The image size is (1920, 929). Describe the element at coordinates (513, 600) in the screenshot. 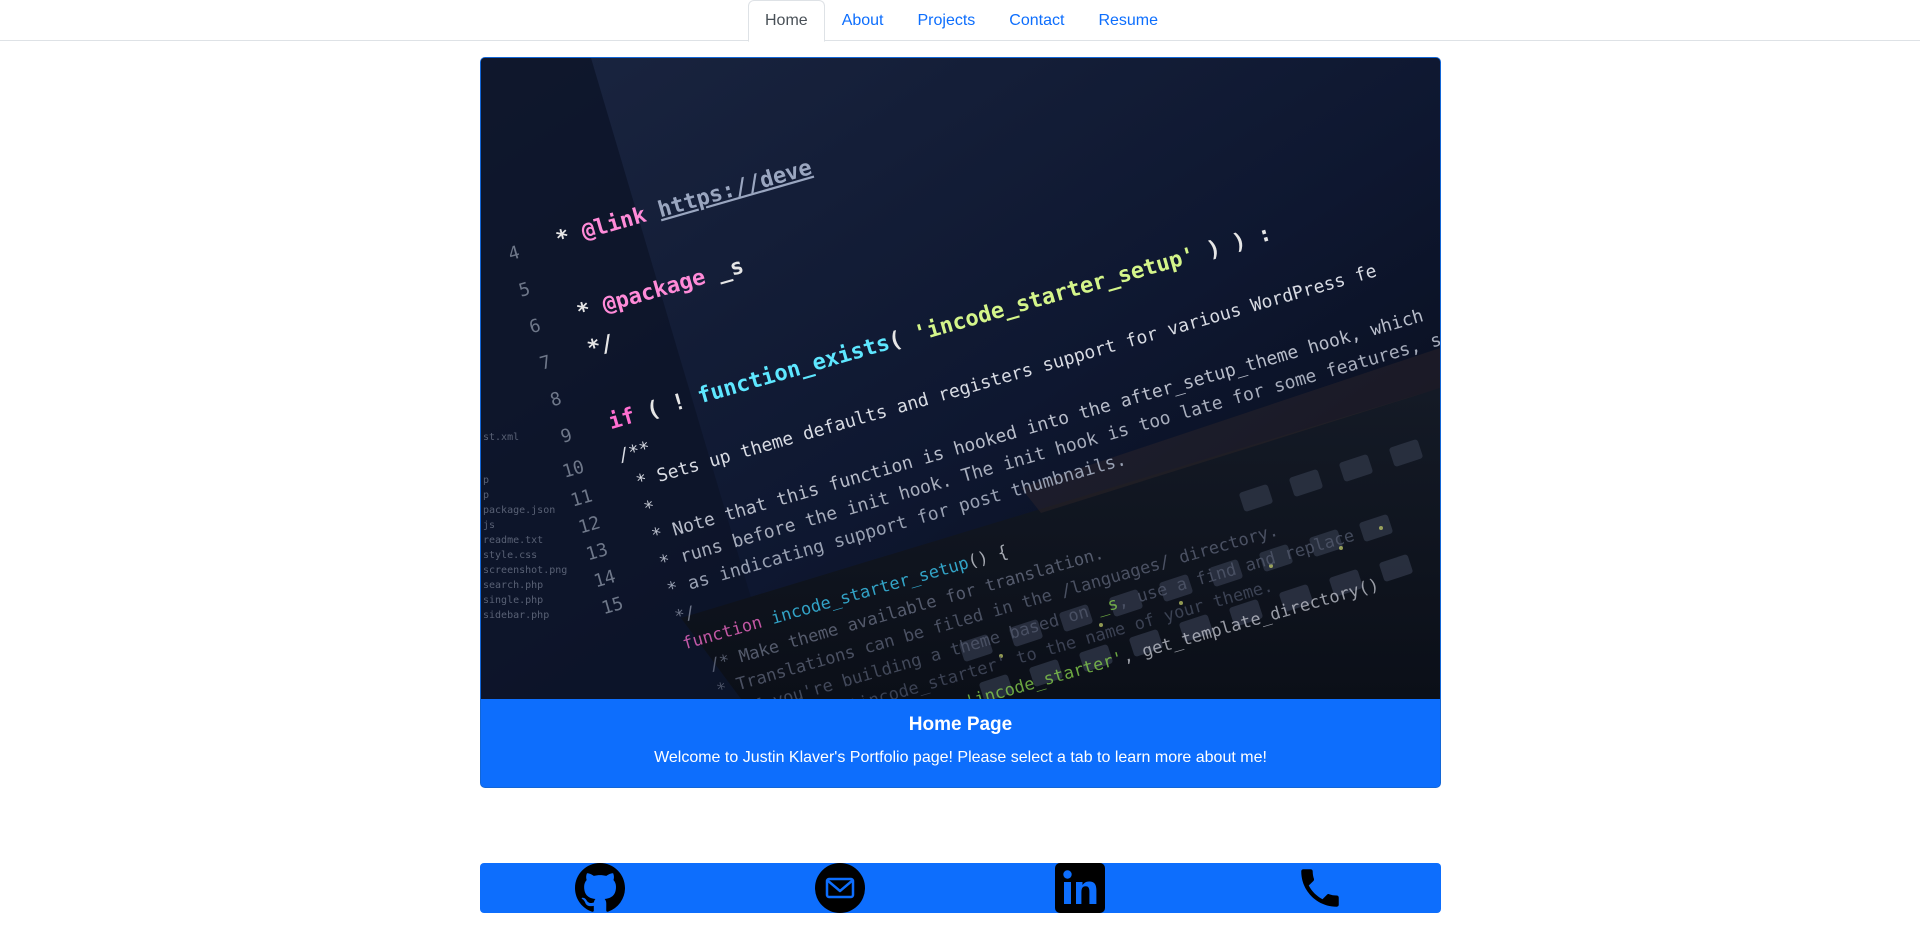

I see `svg-text: single.php` at that location.